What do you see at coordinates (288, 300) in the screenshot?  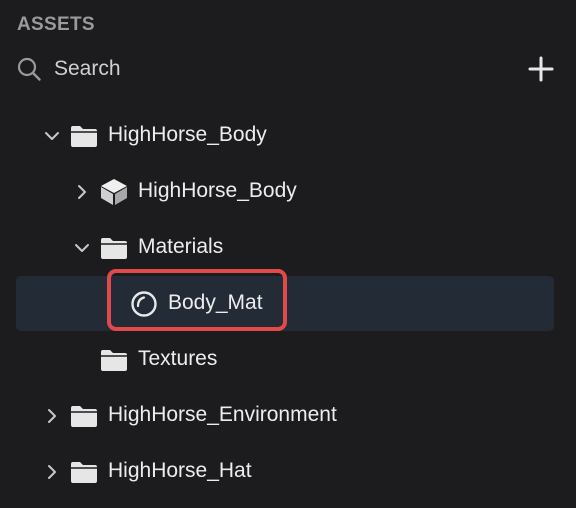 I see `tree-item-body-mat: Body_Mat` at bounding box center [288, 300].